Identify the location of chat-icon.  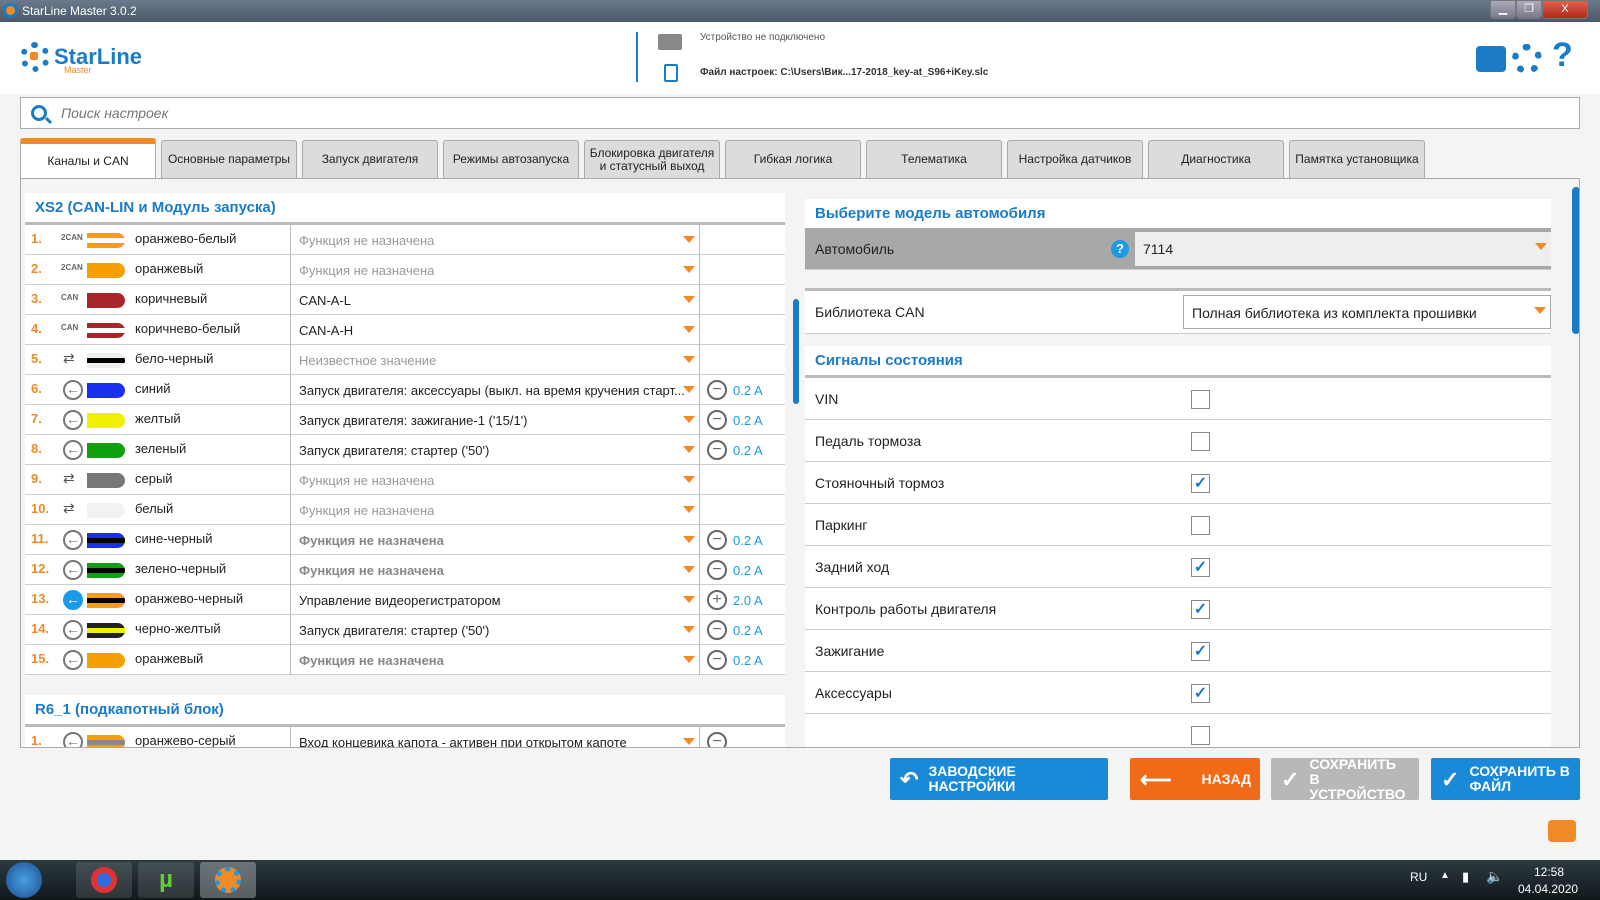
(1562, 831).